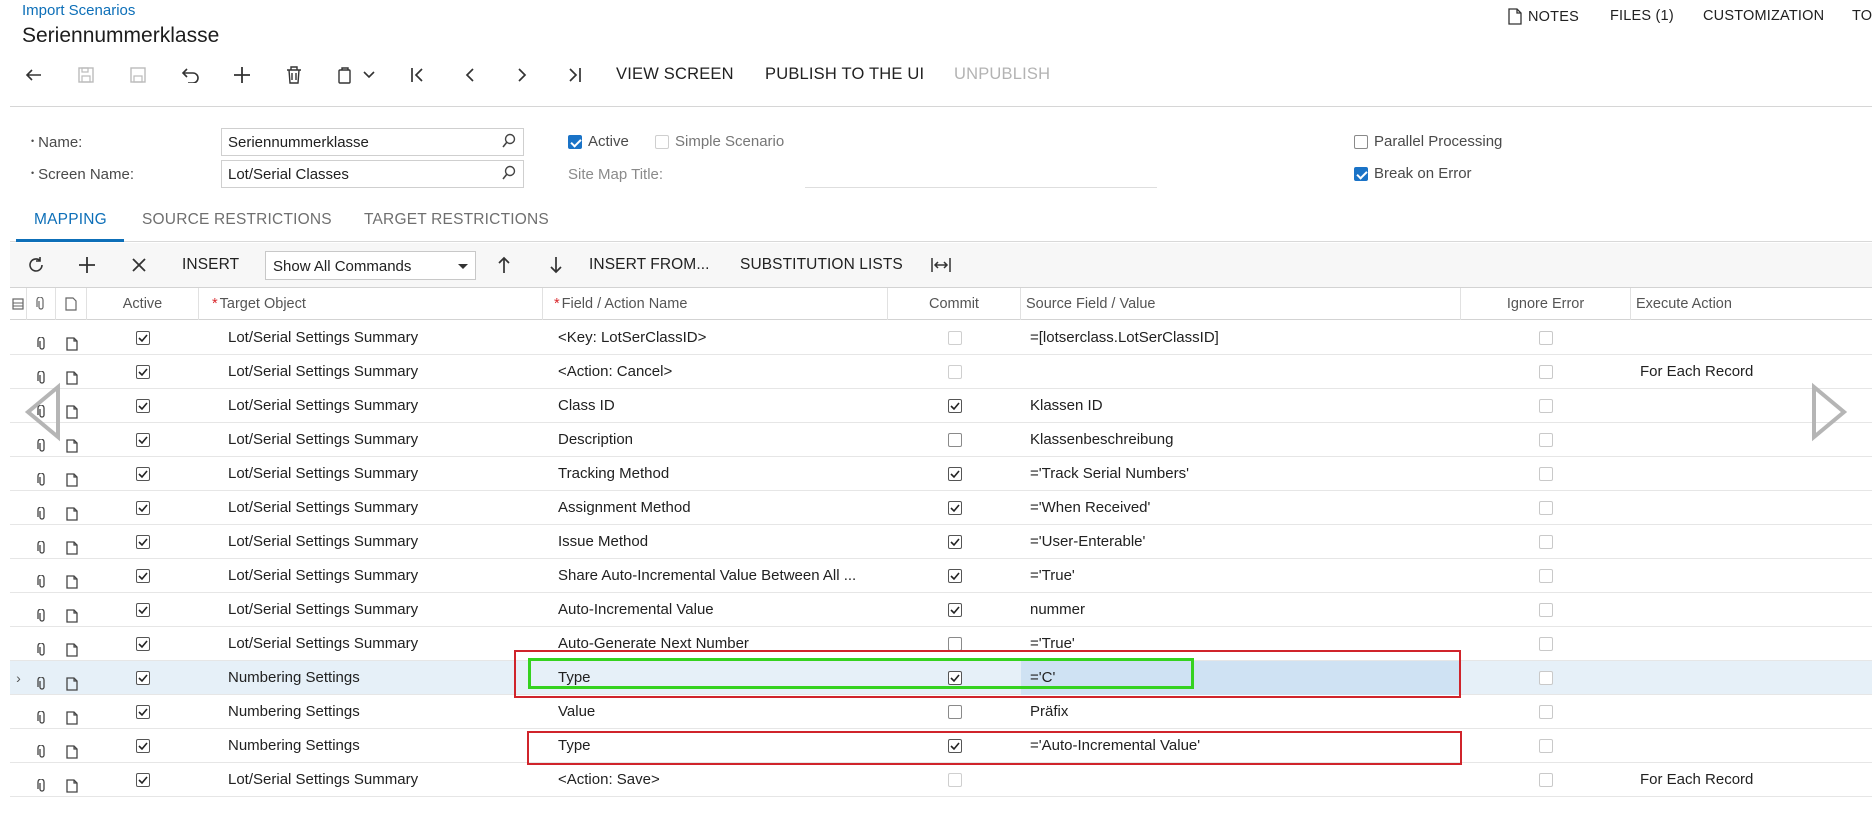 Image resolution: width=1872 pixels, height=815 pixels. Describe the element at coordinates (470, 75) in the screenshot. I see `previous-record-icon` at that location.